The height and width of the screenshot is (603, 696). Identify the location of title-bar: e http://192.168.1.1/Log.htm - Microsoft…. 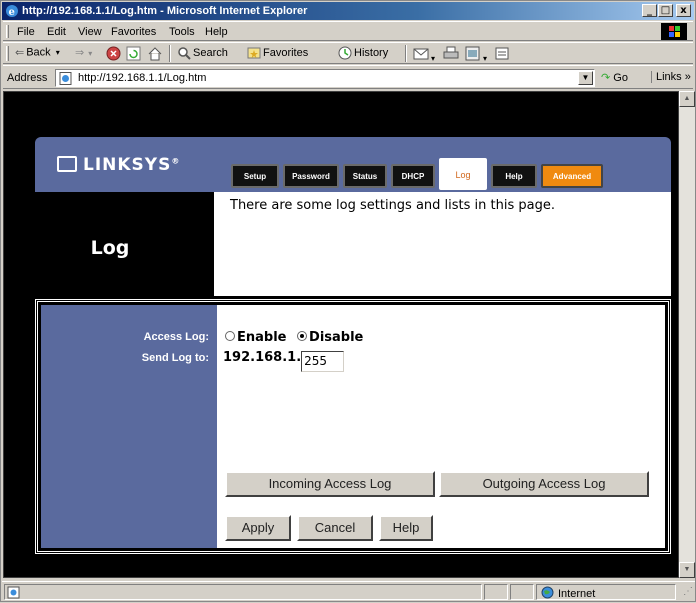
(348, 11).